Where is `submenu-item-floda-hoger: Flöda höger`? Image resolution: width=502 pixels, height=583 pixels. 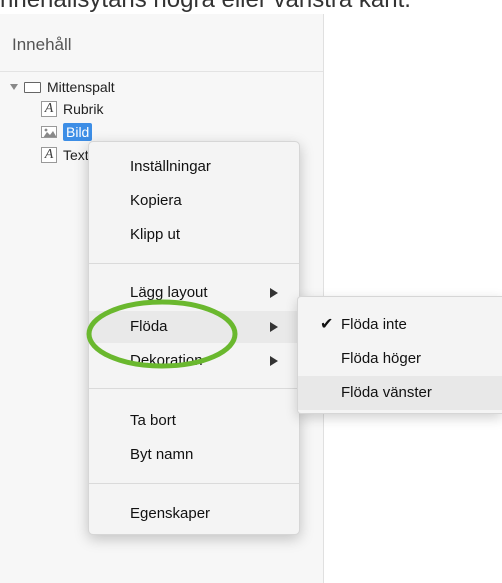 submenu-item-floda-hoger: Flöda höger is located at coordinates (400, 359).